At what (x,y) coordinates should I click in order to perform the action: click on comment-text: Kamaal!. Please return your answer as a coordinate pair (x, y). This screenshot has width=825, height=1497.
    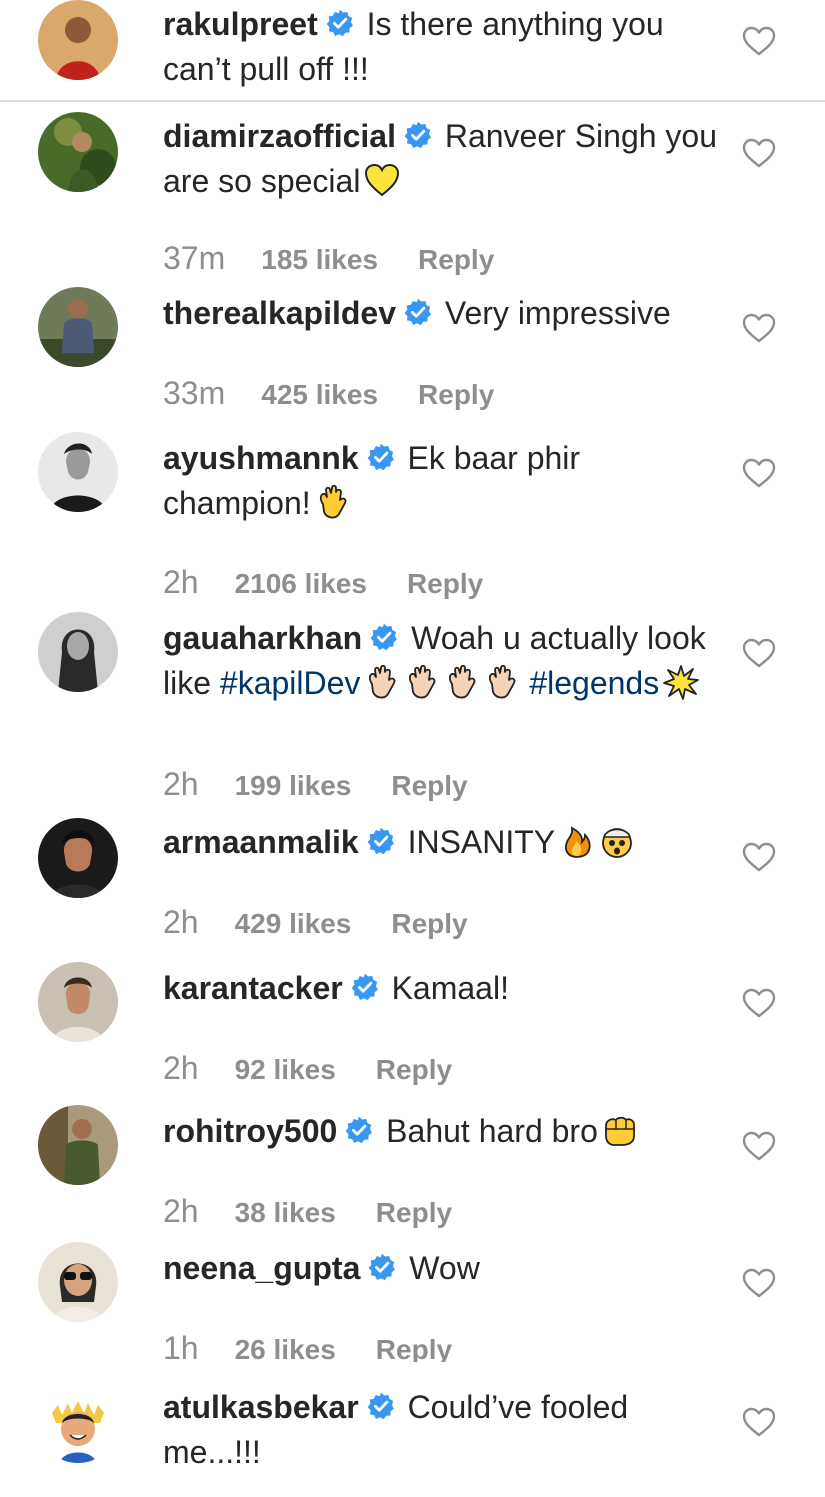
    Looking at the image, I should click on (450, 988).